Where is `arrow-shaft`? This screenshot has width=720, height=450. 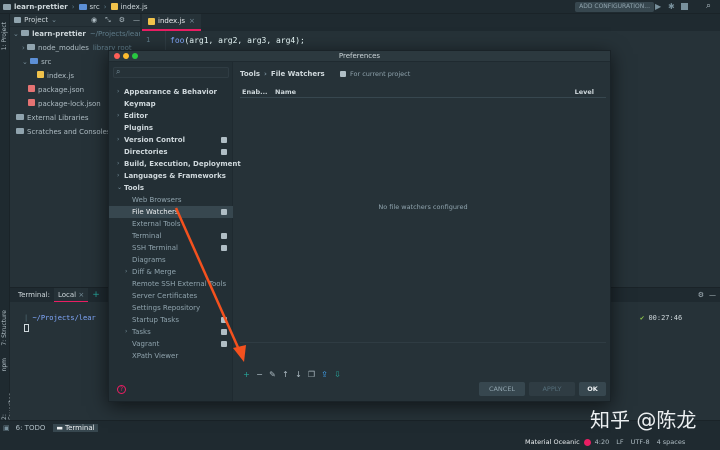
arrow-shaft is located at coordinates (208, 280).